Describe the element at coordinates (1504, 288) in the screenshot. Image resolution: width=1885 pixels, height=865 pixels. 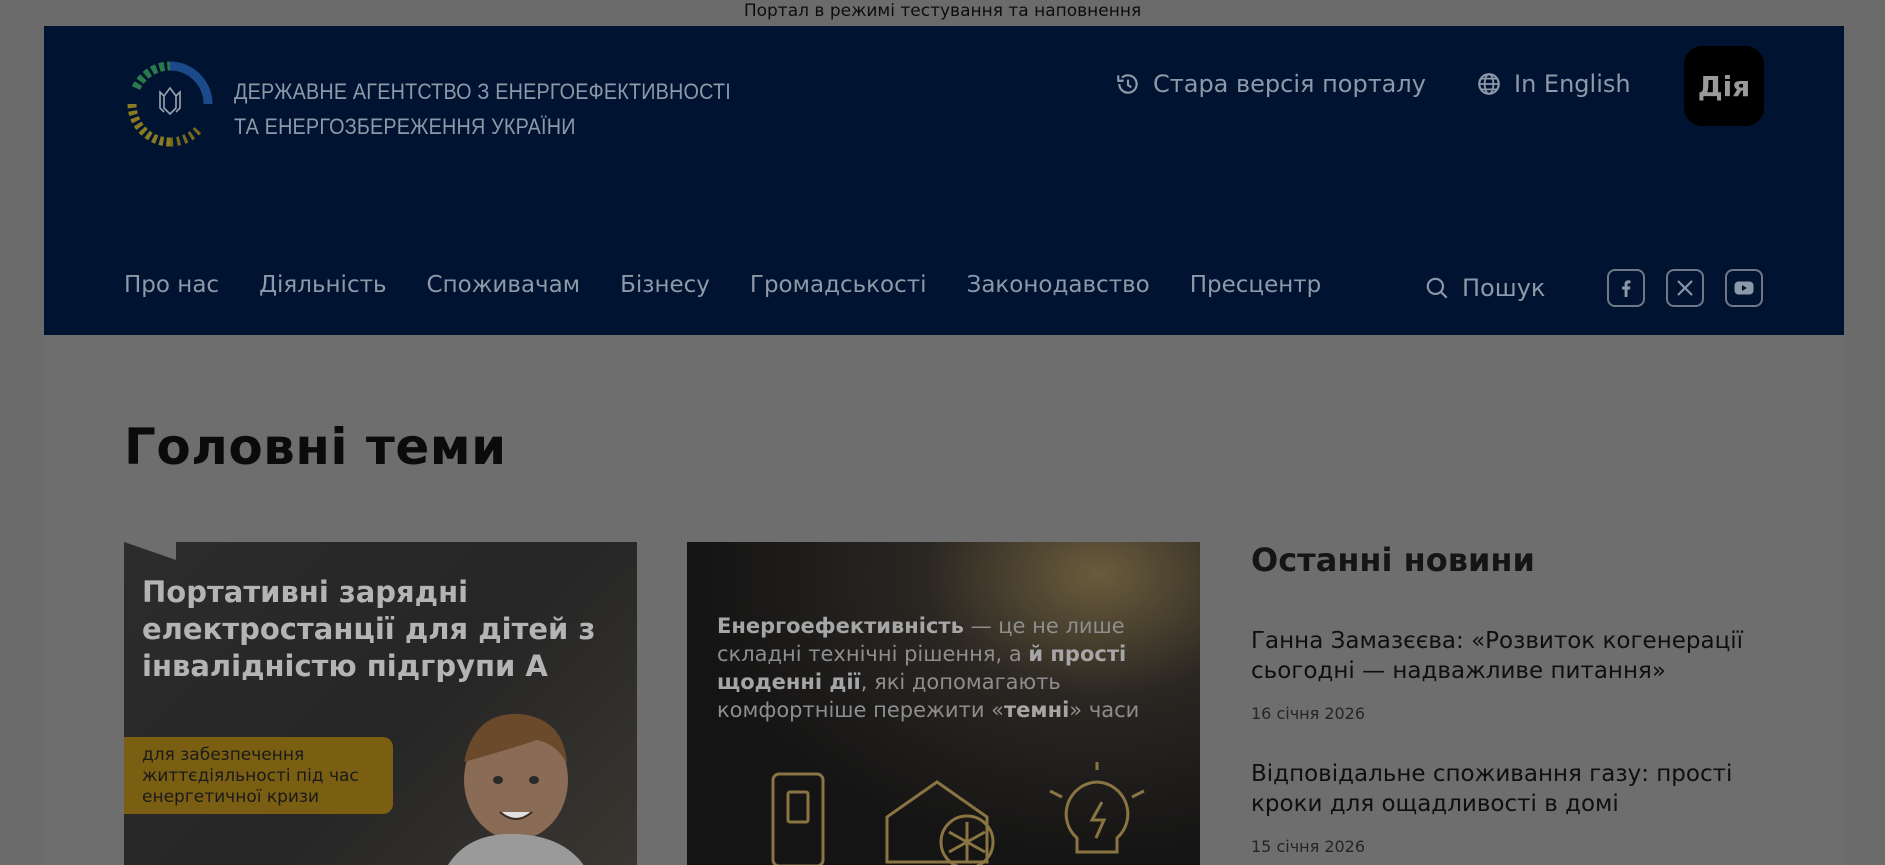
I see `search-label: Пошук` at that location.